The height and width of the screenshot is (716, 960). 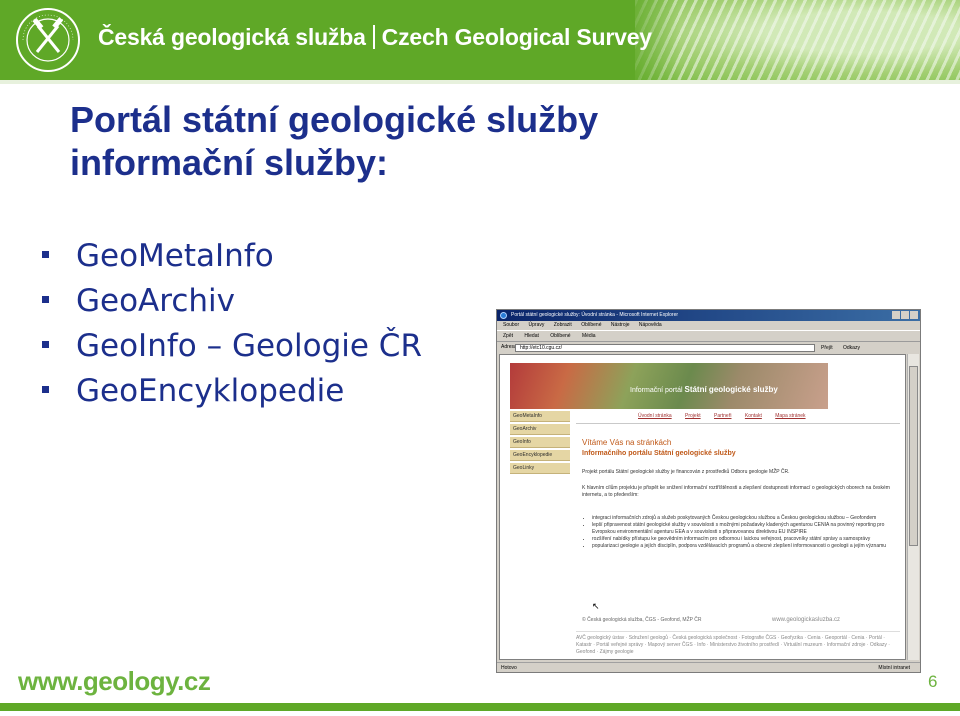 I want to click on name-separator, so click(x=373, y=37).